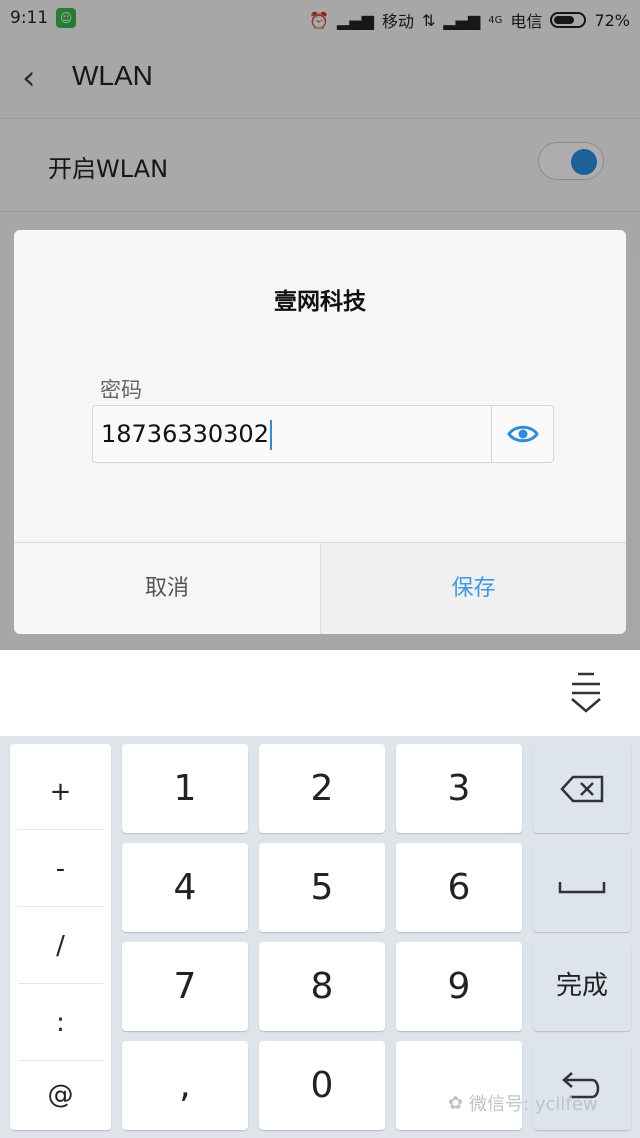  What do you see at coordinates (586, 692) in the screenshot?
I see `hide-keyboard-icon` at bounding box center [586, 692].